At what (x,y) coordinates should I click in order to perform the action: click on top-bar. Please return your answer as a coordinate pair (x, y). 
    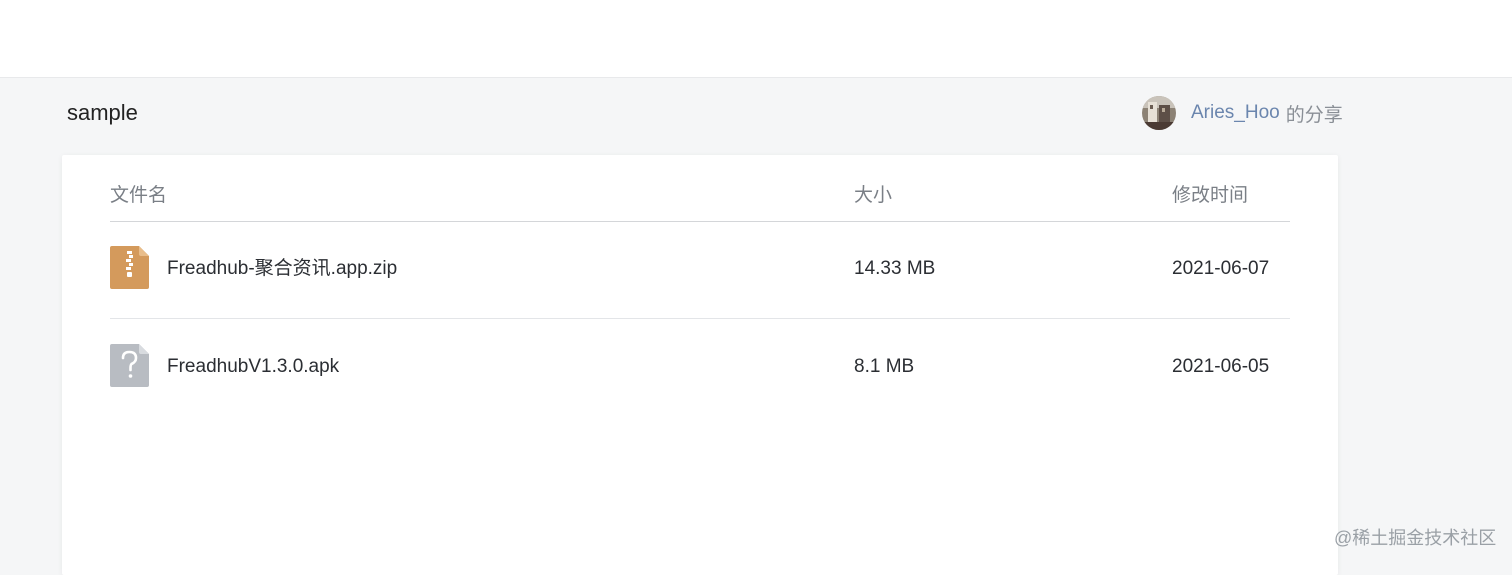
    Looking at the image, I should click on (756, 39).